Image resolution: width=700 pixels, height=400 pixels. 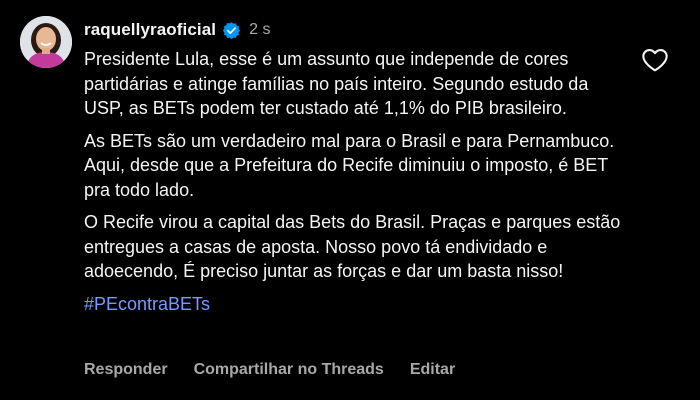 I want to click on edit-button: Editar, so click(x=432, y=370).